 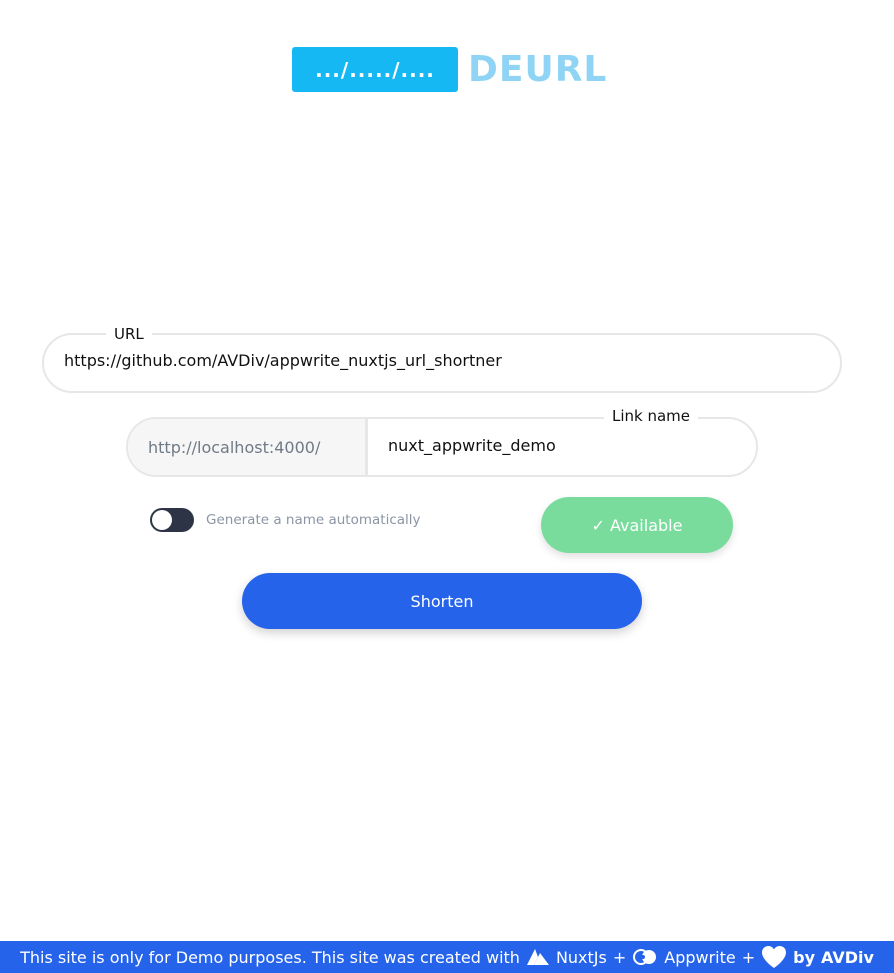 I want to click on heart-icon, so click(x=774, y=957).